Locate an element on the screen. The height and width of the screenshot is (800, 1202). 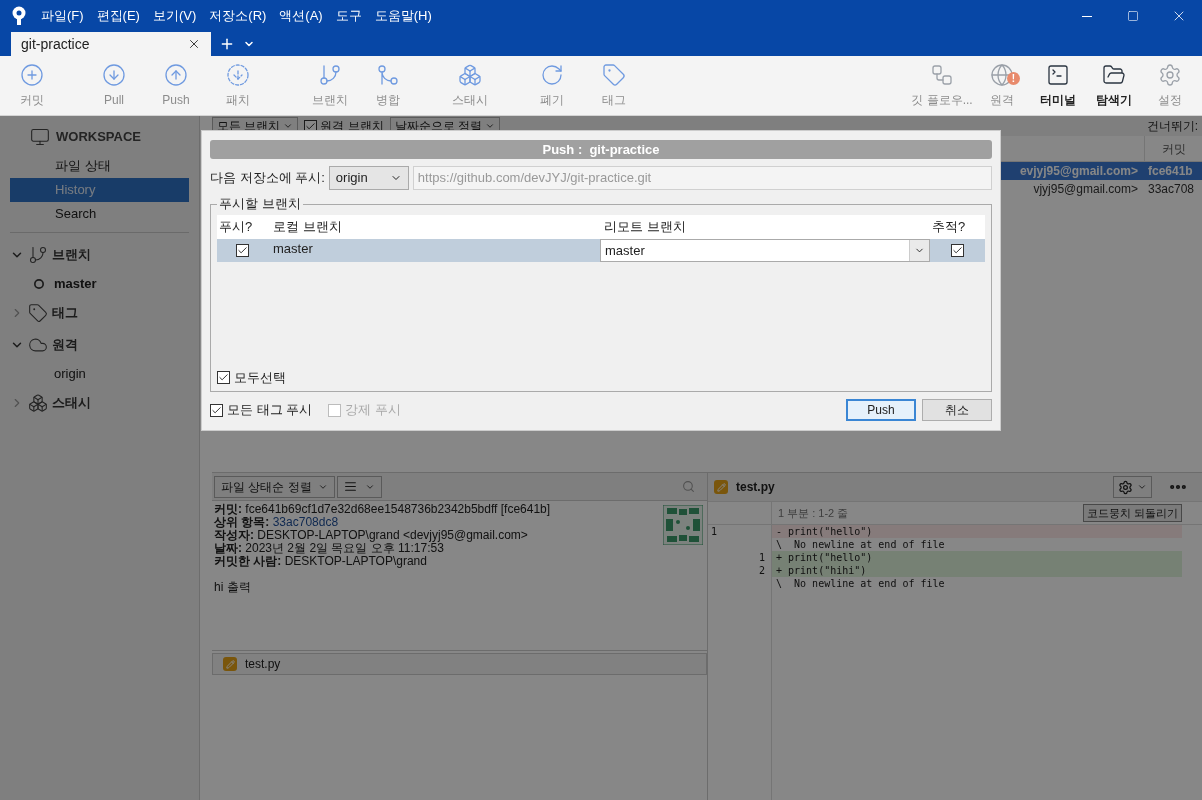
menu-item: 도구 is located at coordinates (348, 16).